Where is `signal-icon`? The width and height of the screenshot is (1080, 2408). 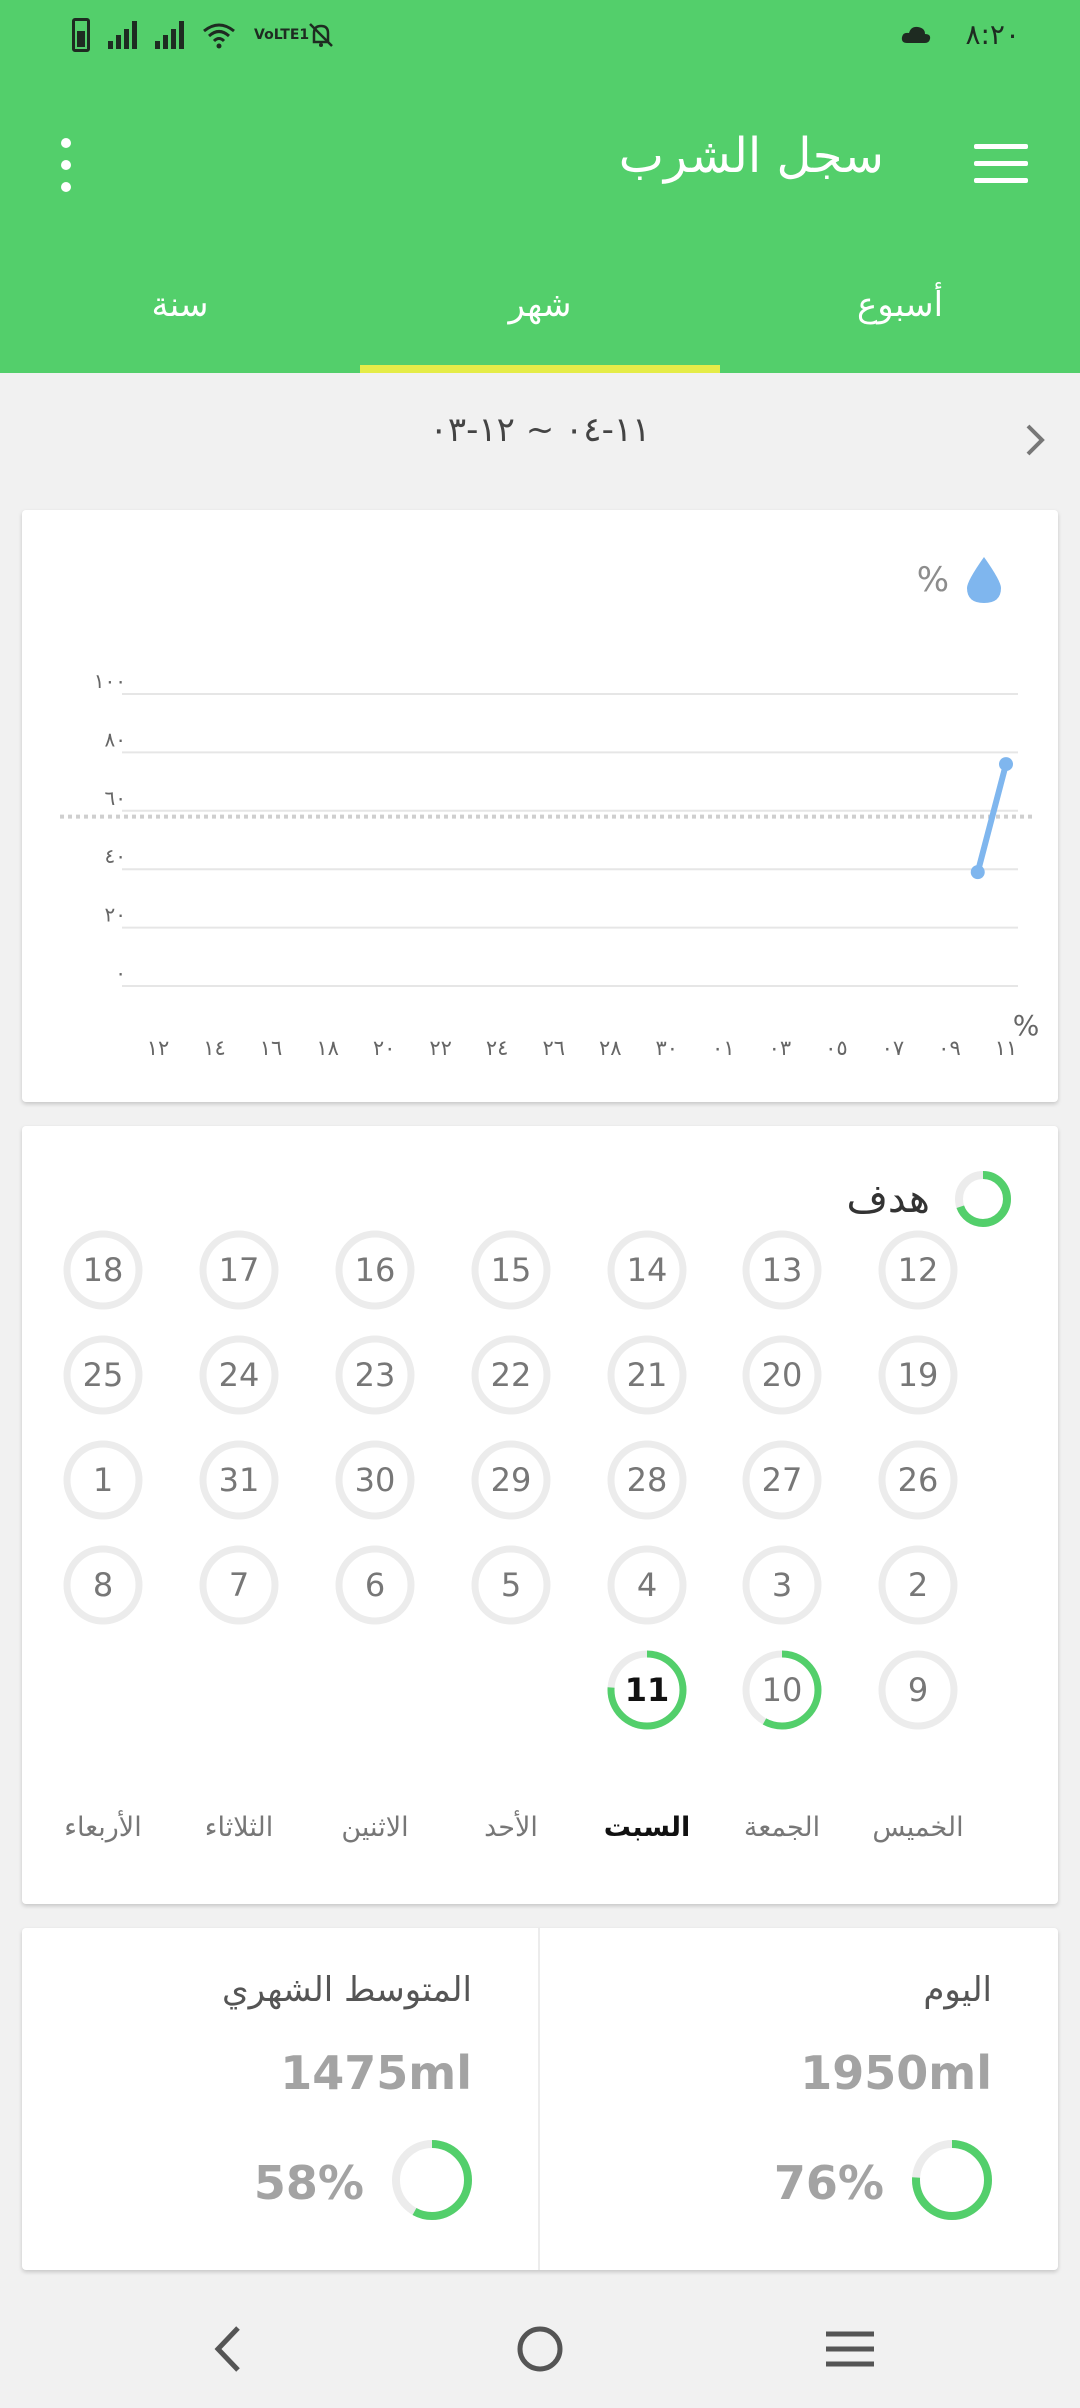 signal-icon is located at coordinates (169, 35).